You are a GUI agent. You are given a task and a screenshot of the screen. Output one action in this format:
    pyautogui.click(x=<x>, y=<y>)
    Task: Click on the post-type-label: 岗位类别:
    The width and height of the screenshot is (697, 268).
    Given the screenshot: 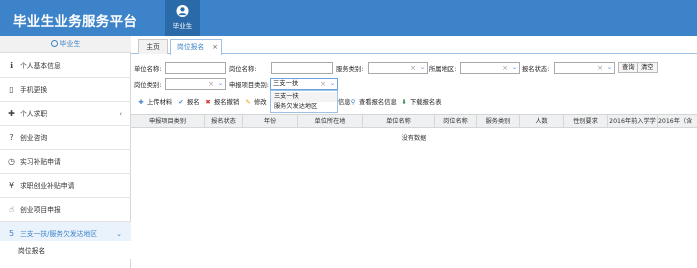 What is the action you would take?
    pyautogui.click(x=148, y=85)
    